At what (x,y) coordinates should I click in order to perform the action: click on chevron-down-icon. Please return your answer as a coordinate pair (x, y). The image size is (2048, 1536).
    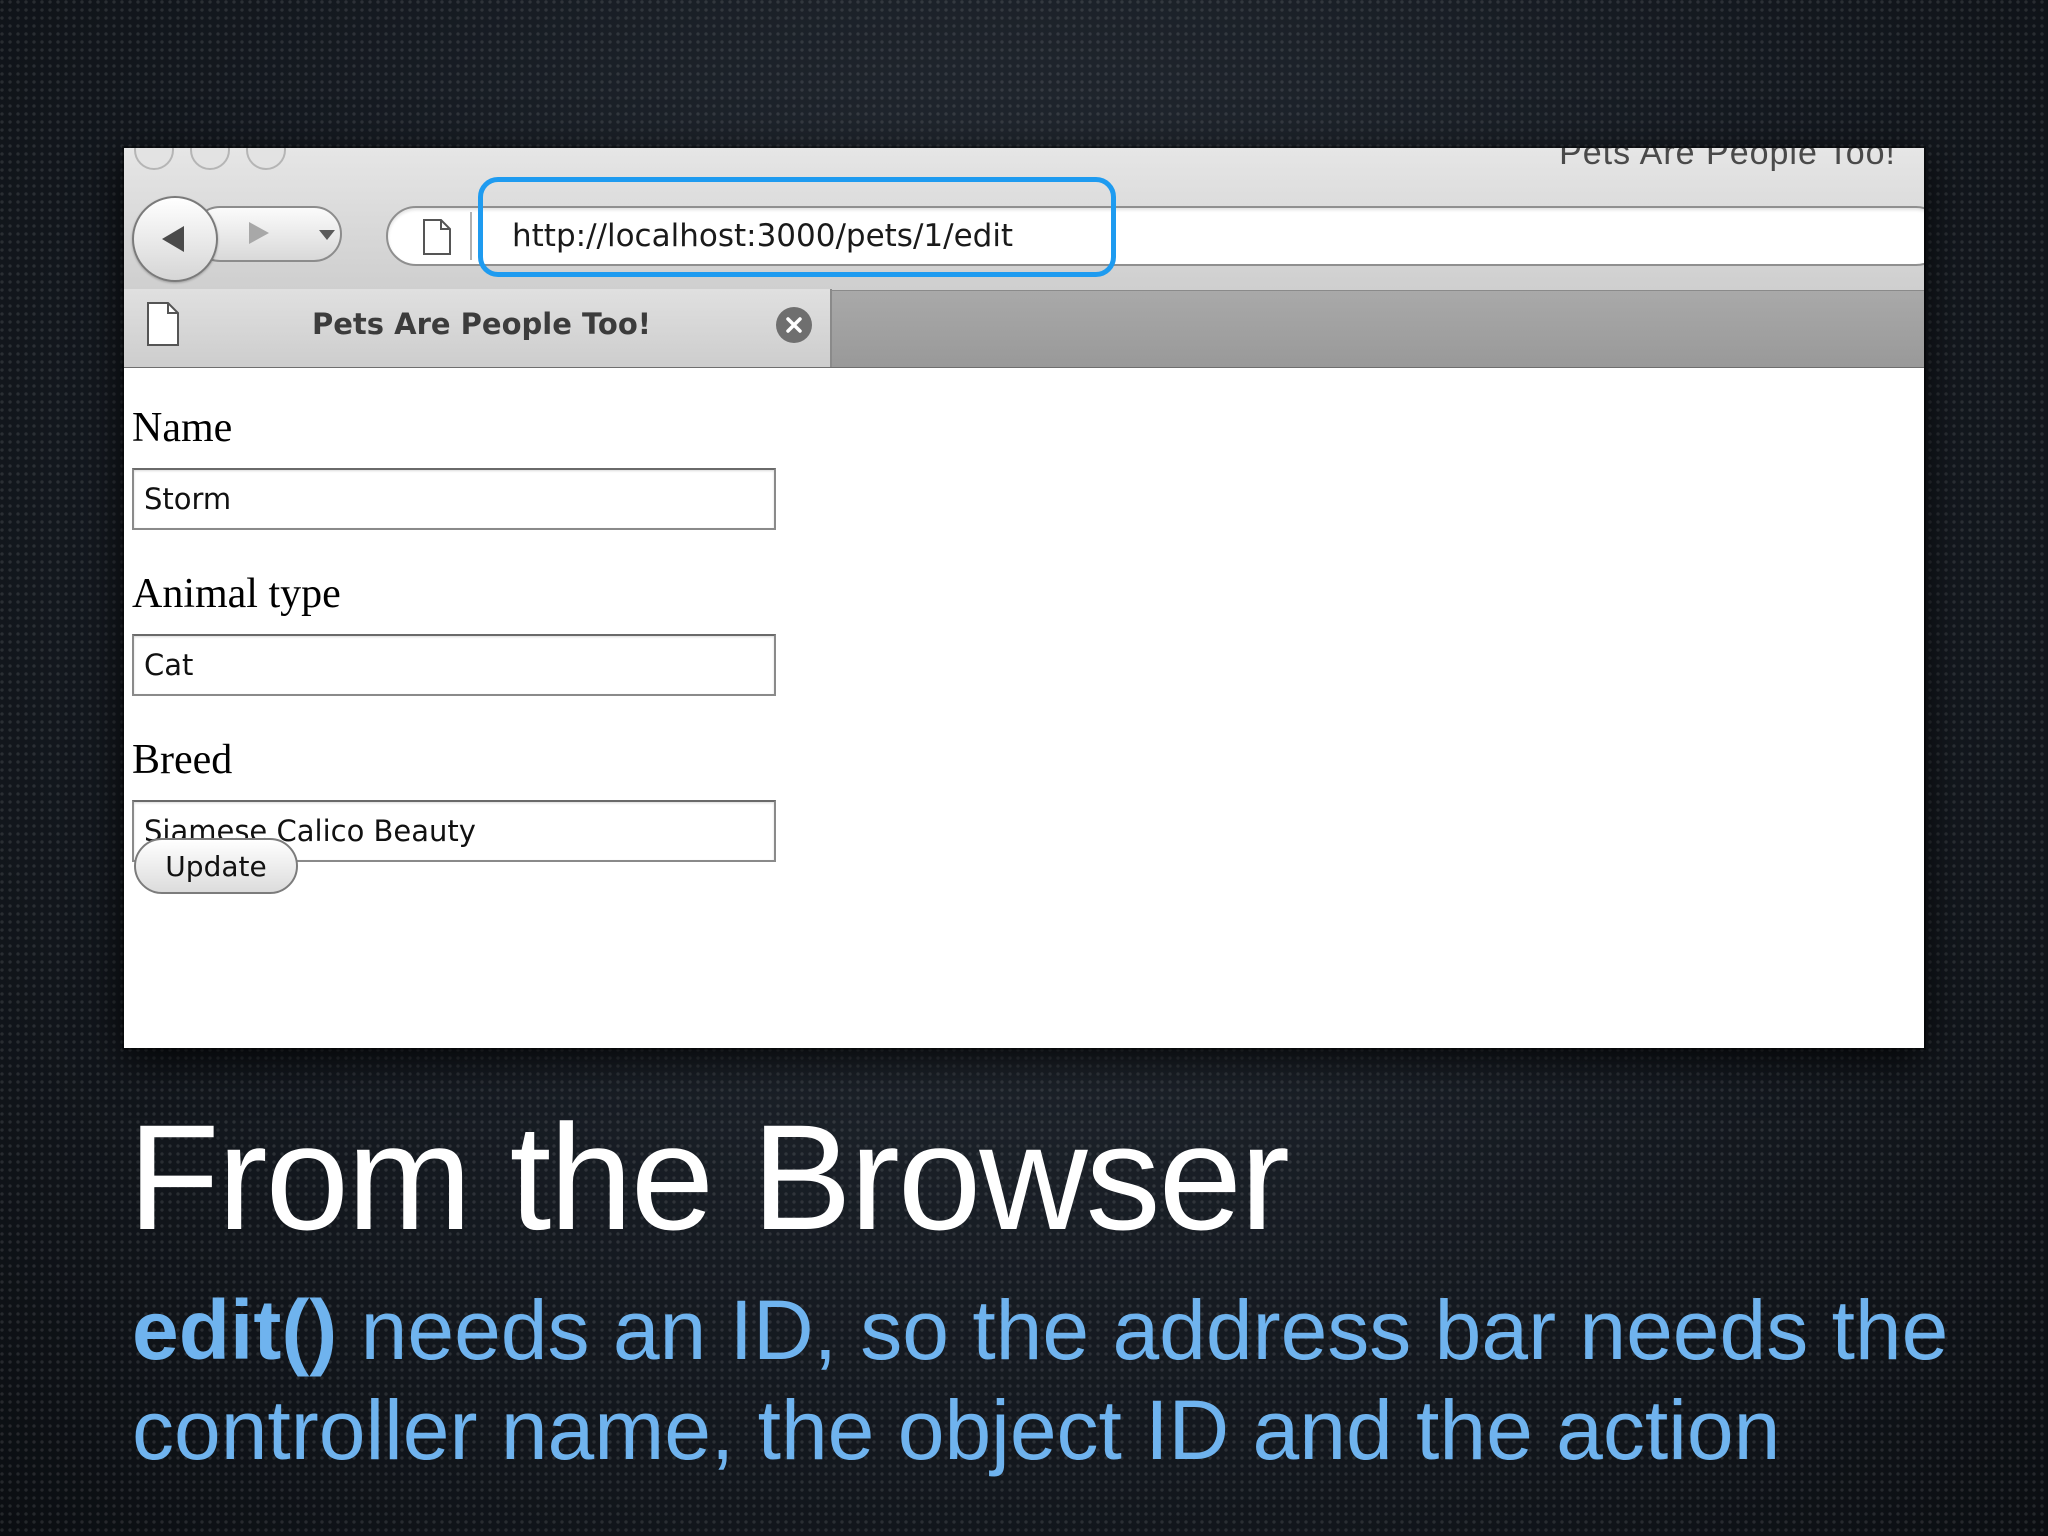
    Looking at the image, I should click on (327, 235).